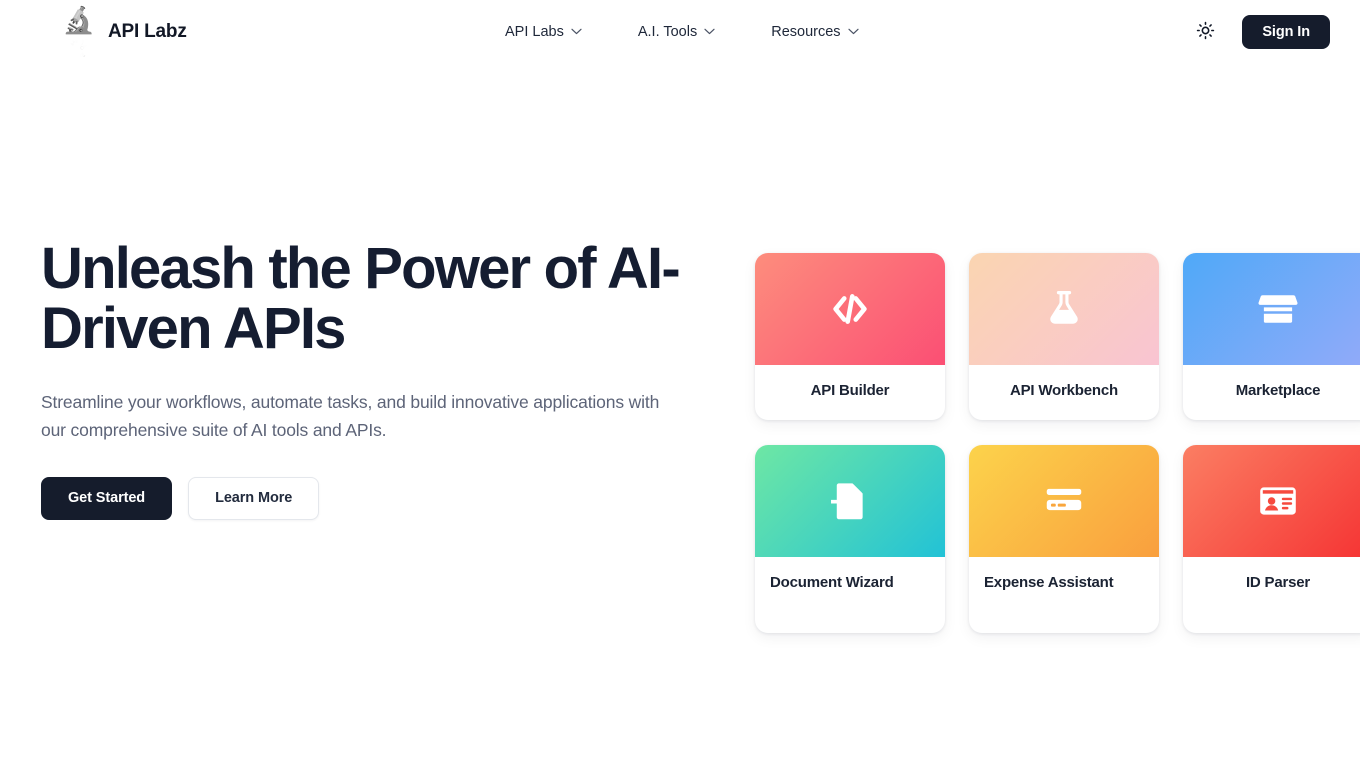 The width and height of the screenshot is (1360, 764). What do you see at coordinates (1286, 31) in the screenshot?
I see `sign-in-button: Sign In` at bounding box center [1286, 31].